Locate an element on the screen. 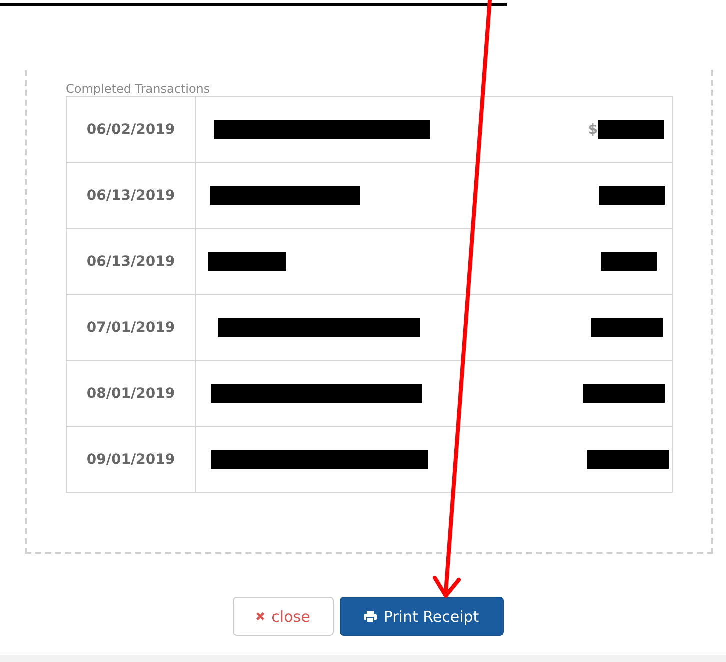 This screenshot has width=726, height=662. print-receipt-button: Print Receipt is located at coordinates (422, 616).